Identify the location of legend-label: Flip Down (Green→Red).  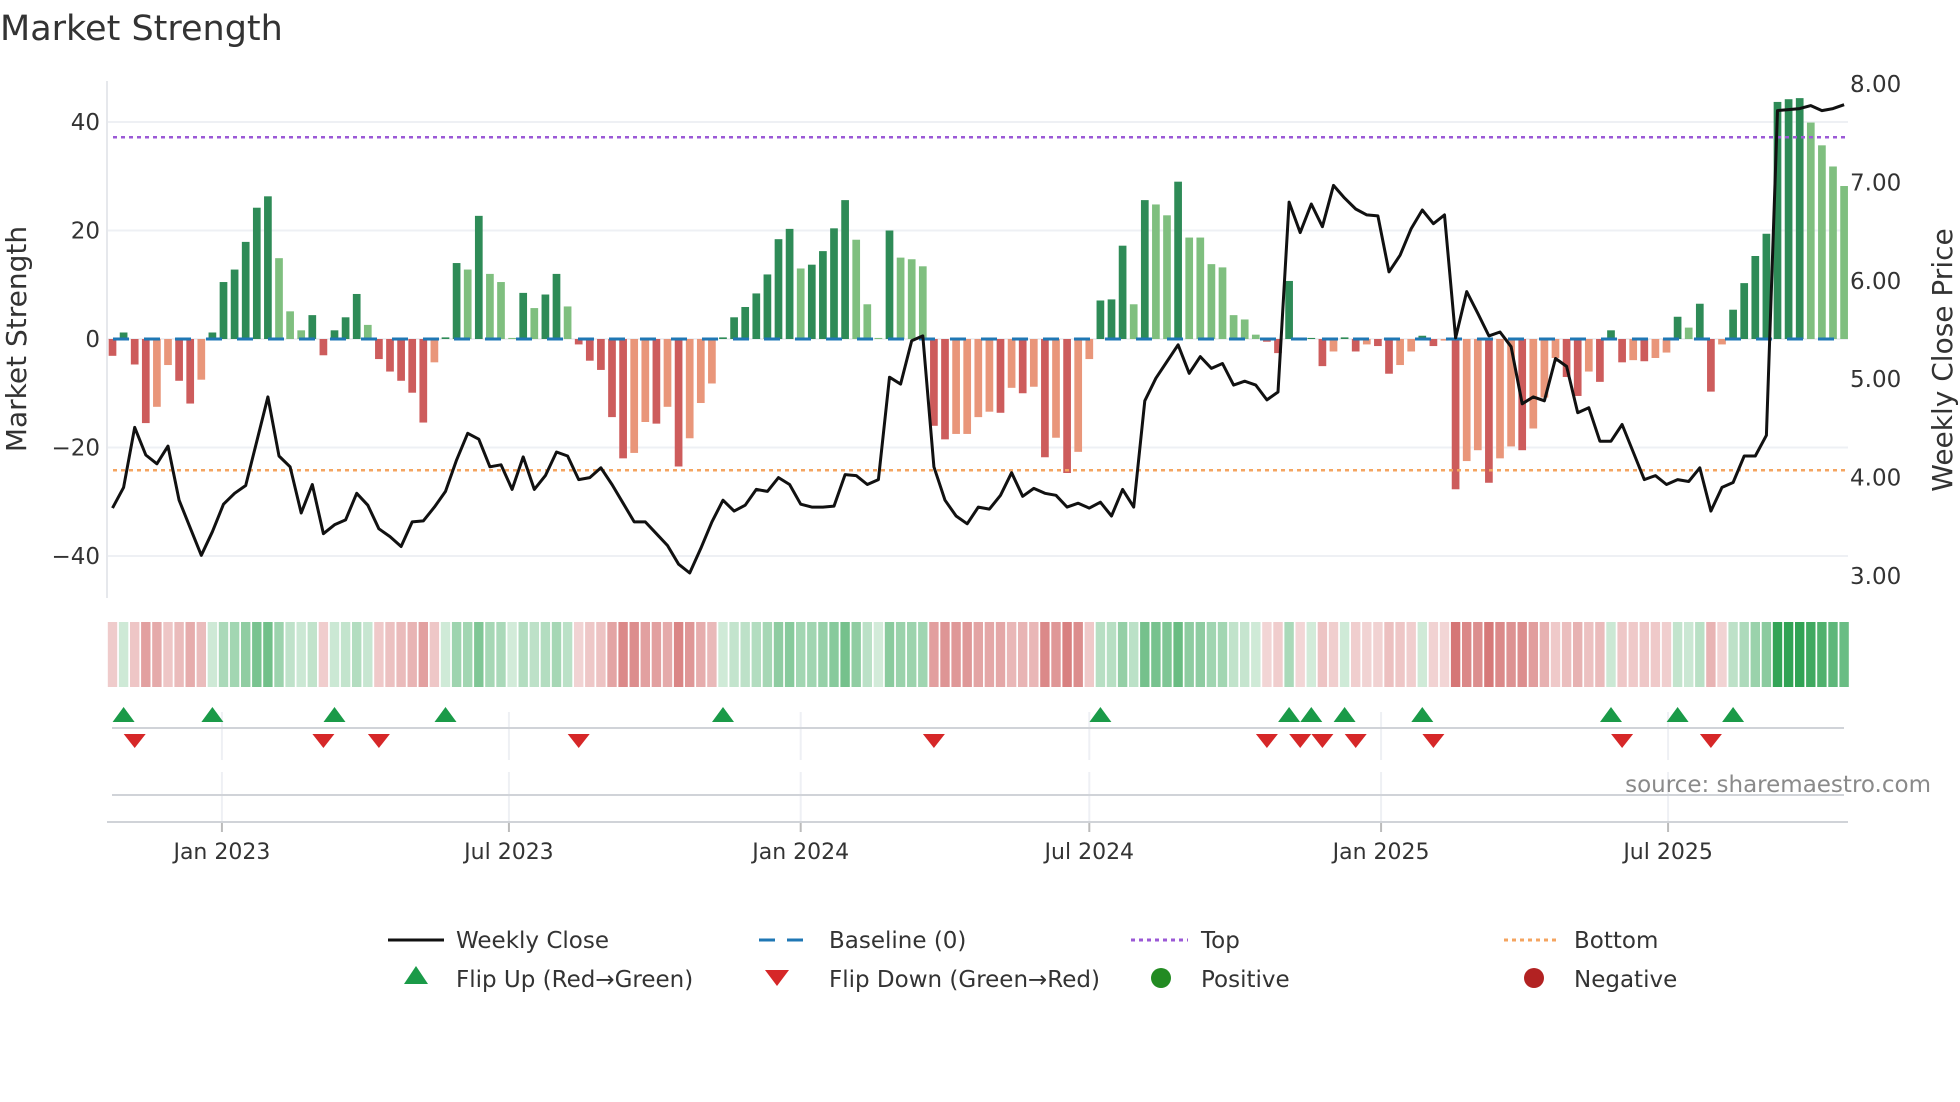
(964, 980).